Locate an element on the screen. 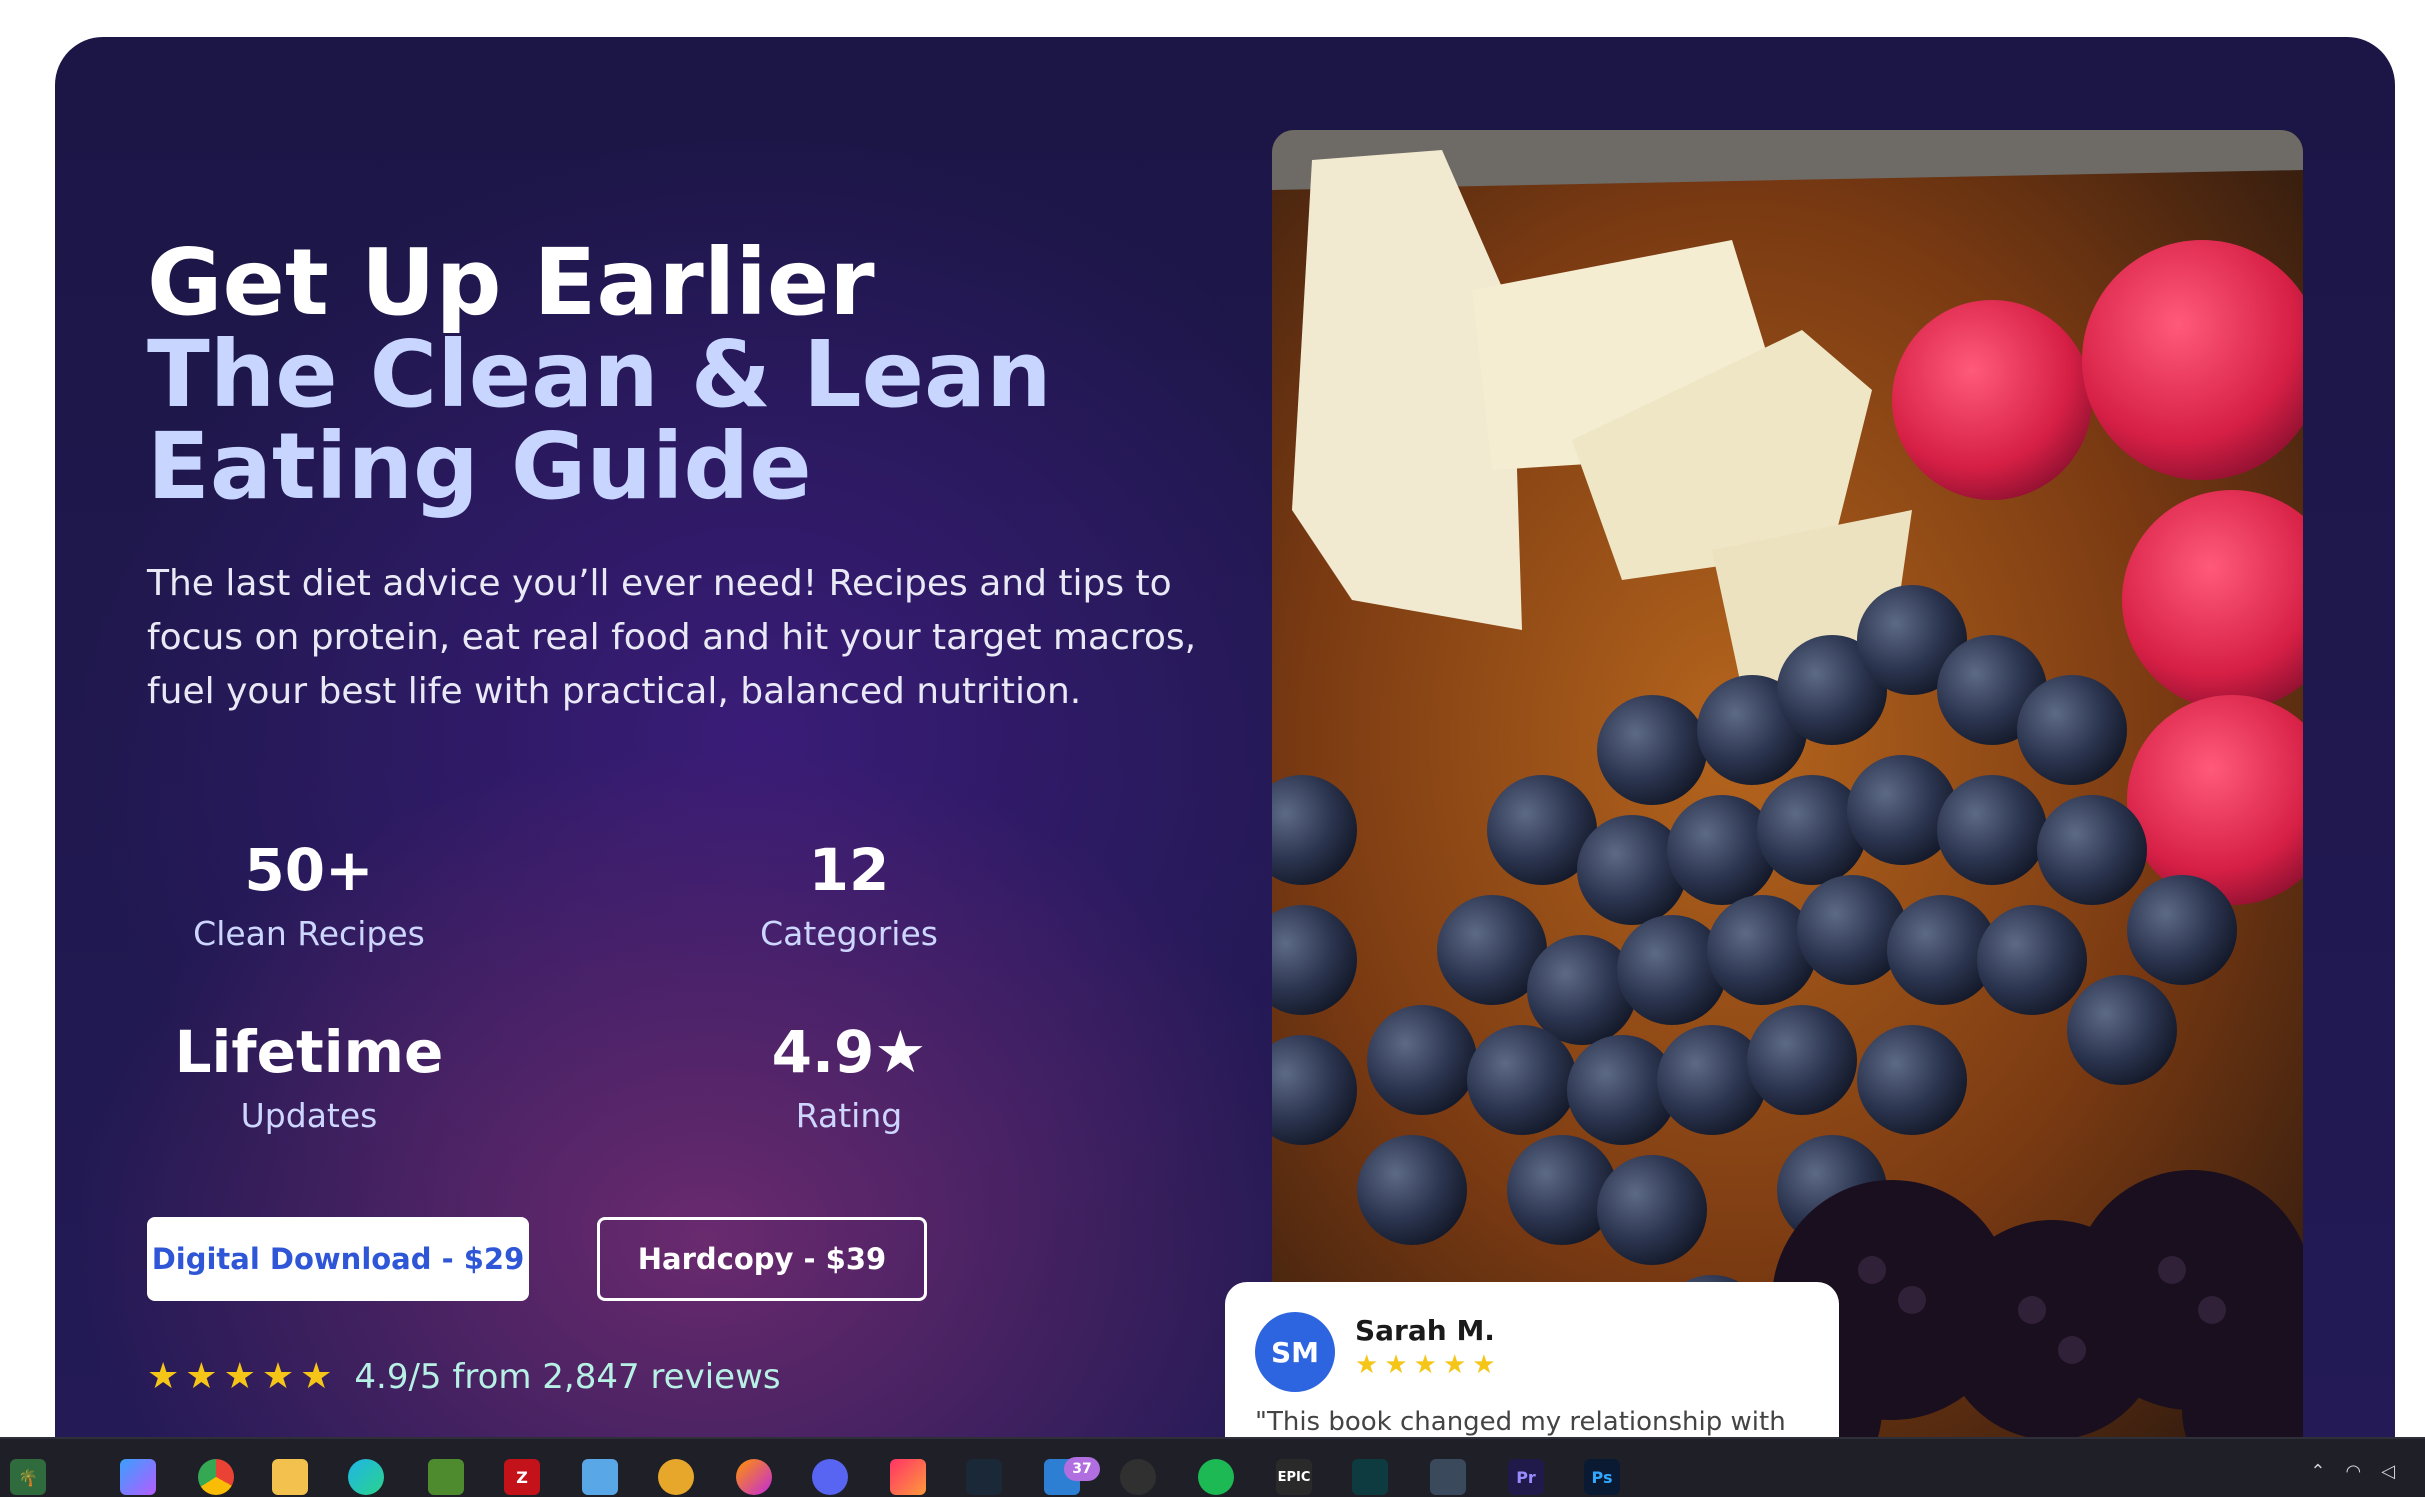 This screenshot has width=2425, height=1497. avatar: SM is located at coordinates (1295, 1352).